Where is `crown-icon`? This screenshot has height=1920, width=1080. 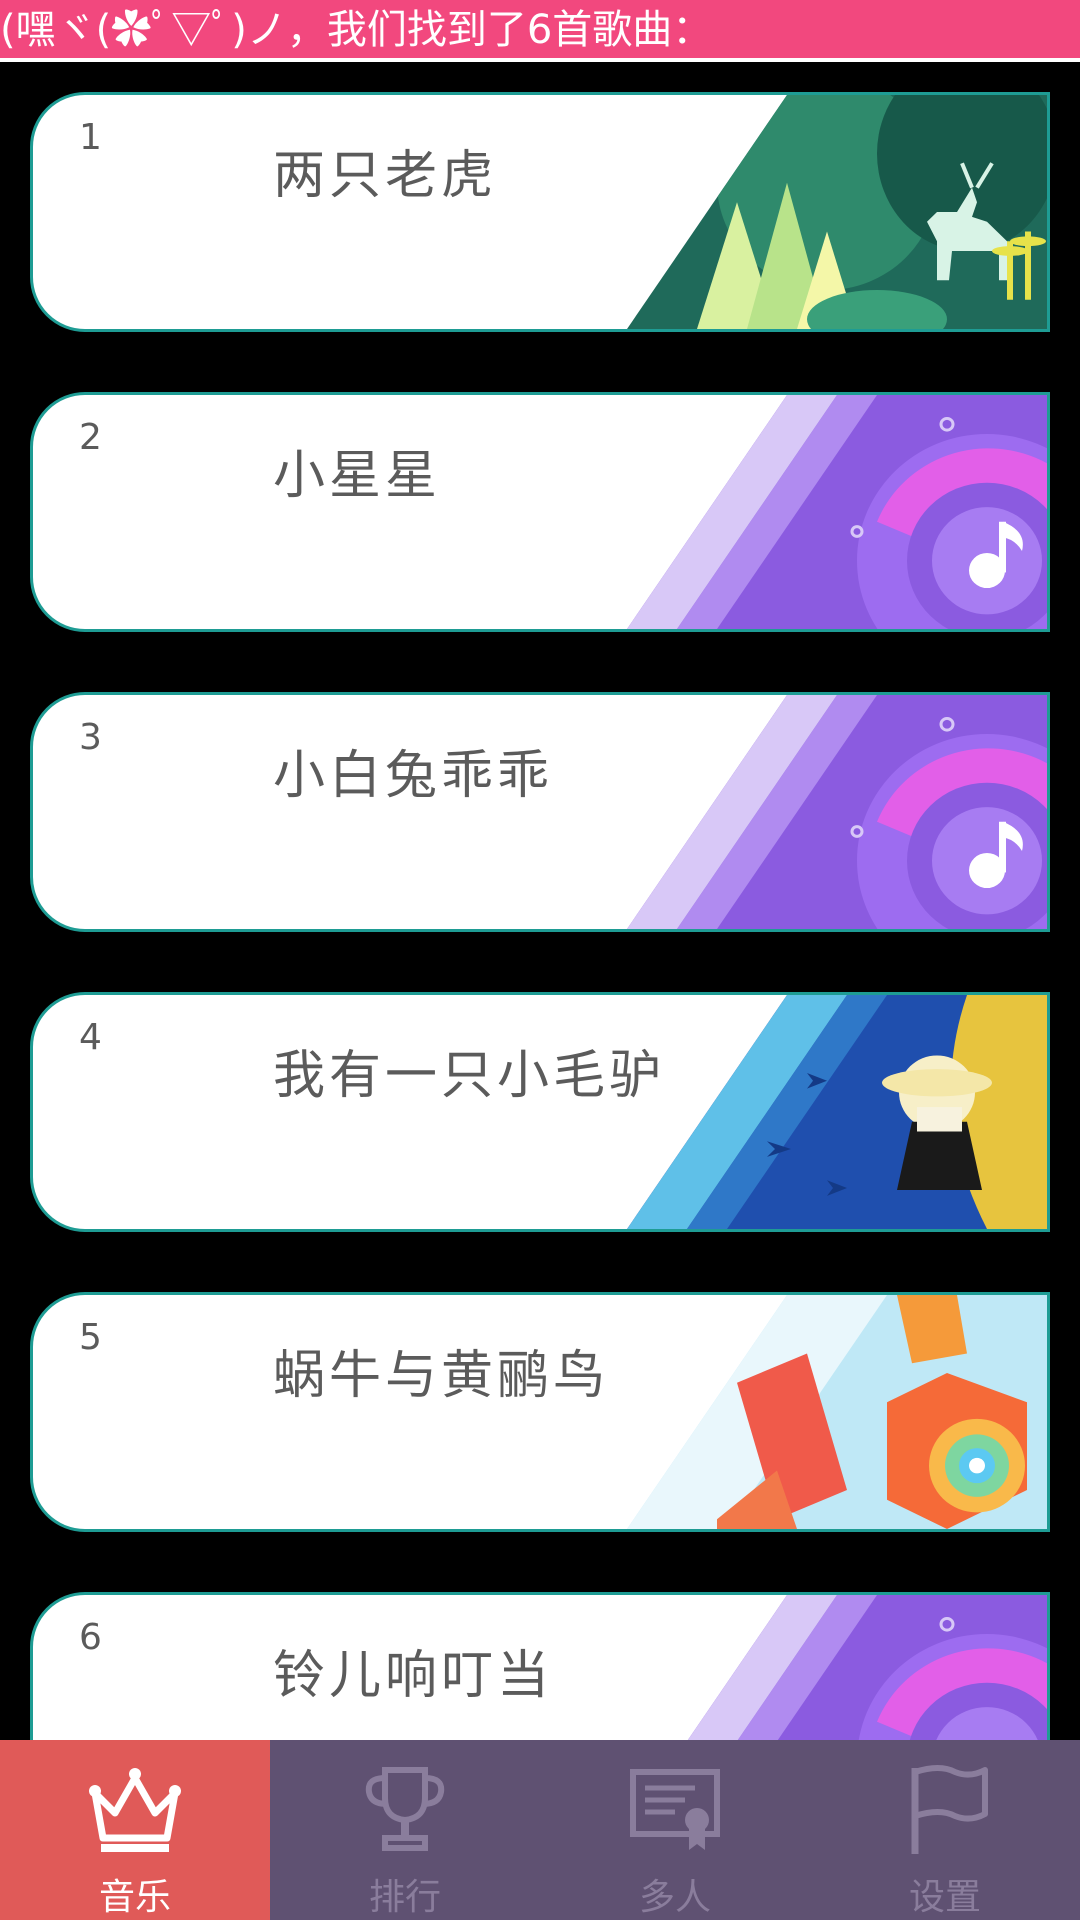
crown-icon is located at coordinates (135, 1810).